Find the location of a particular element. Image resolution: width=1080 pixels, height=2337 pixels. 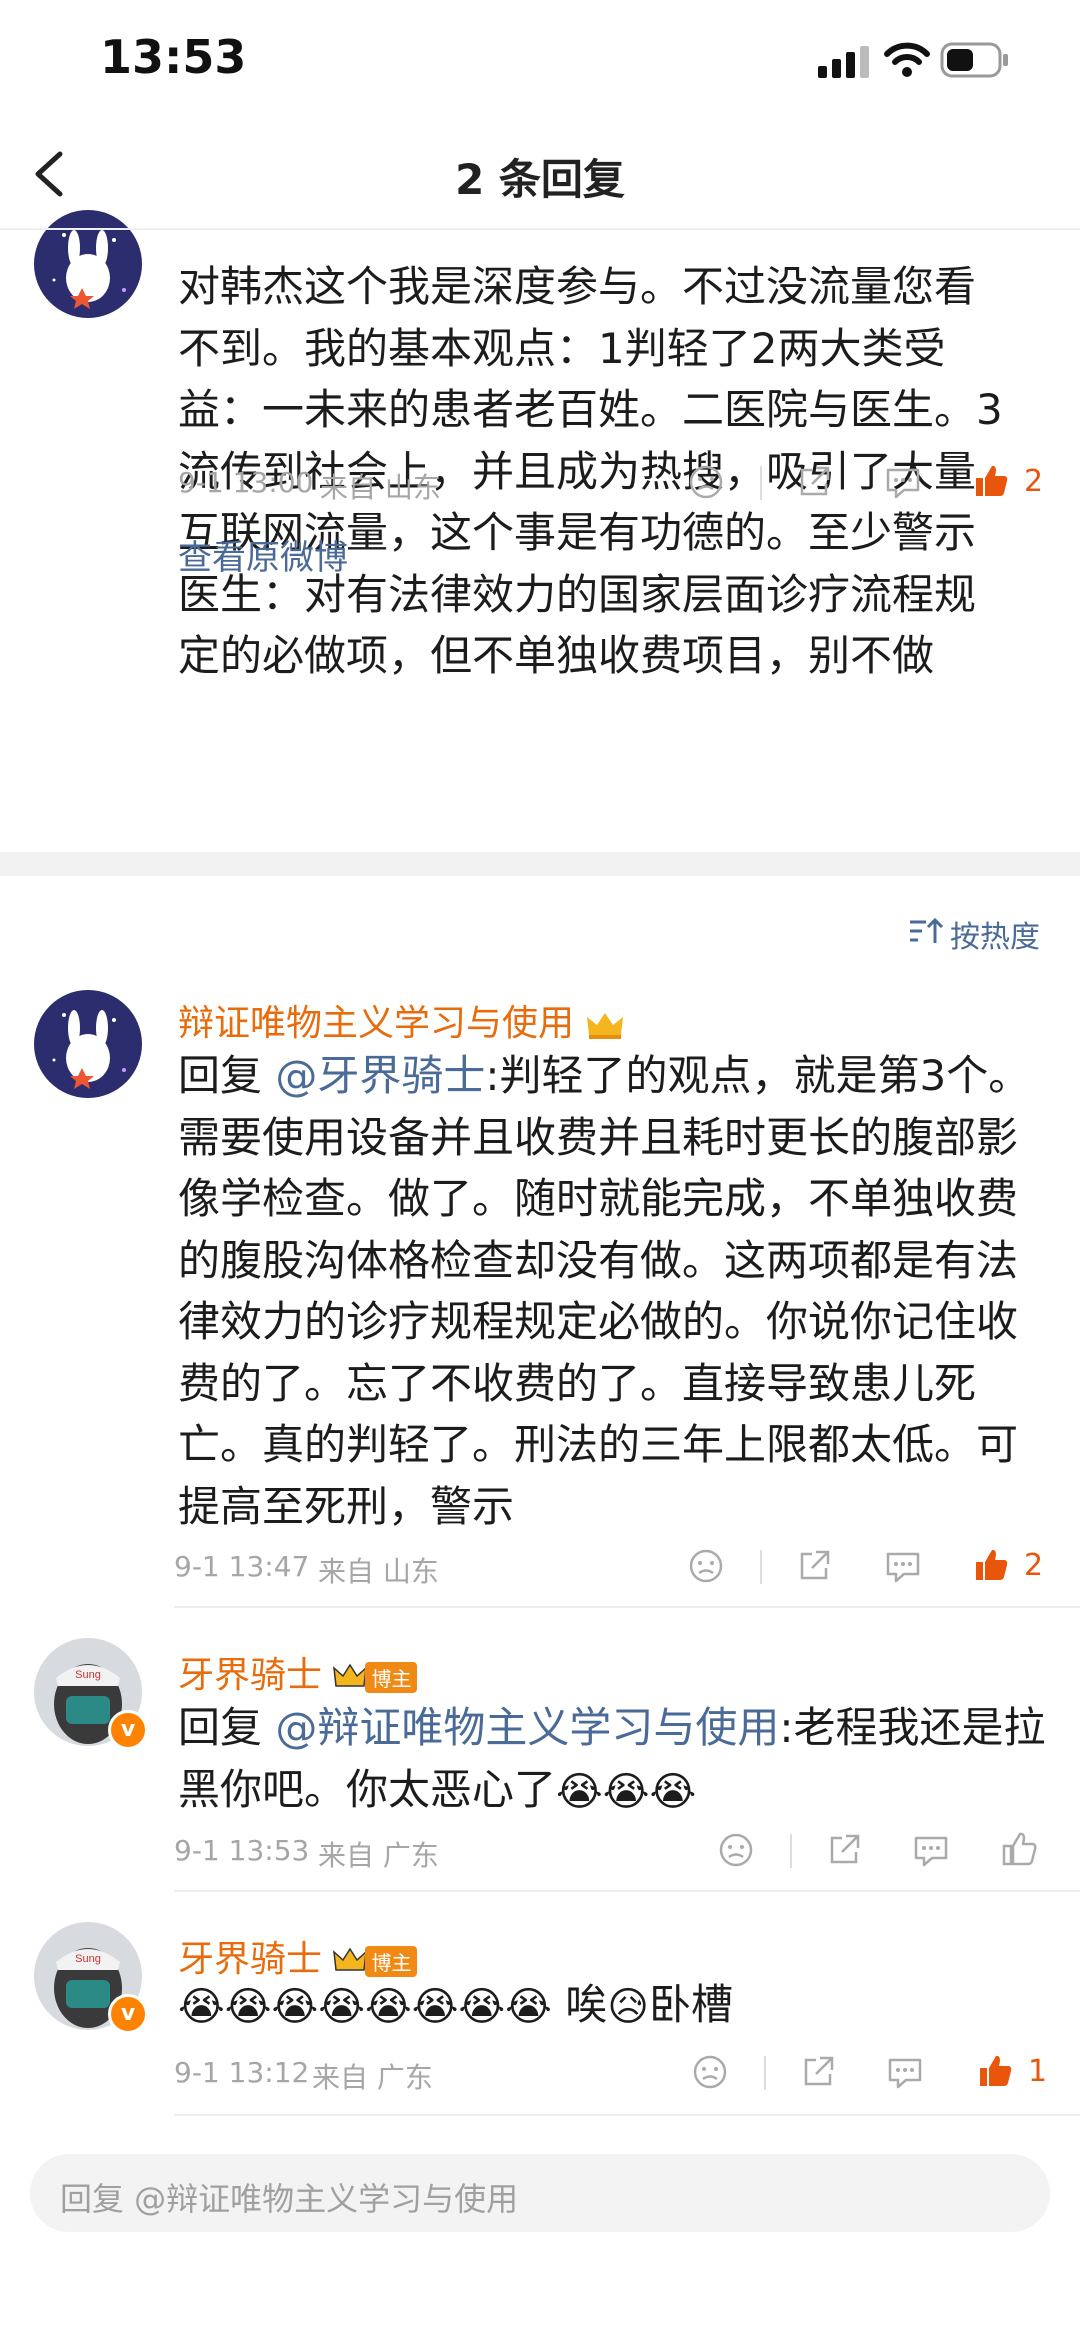

reply-date: 9-1 13:47 is located at coordinates (242, 1566).